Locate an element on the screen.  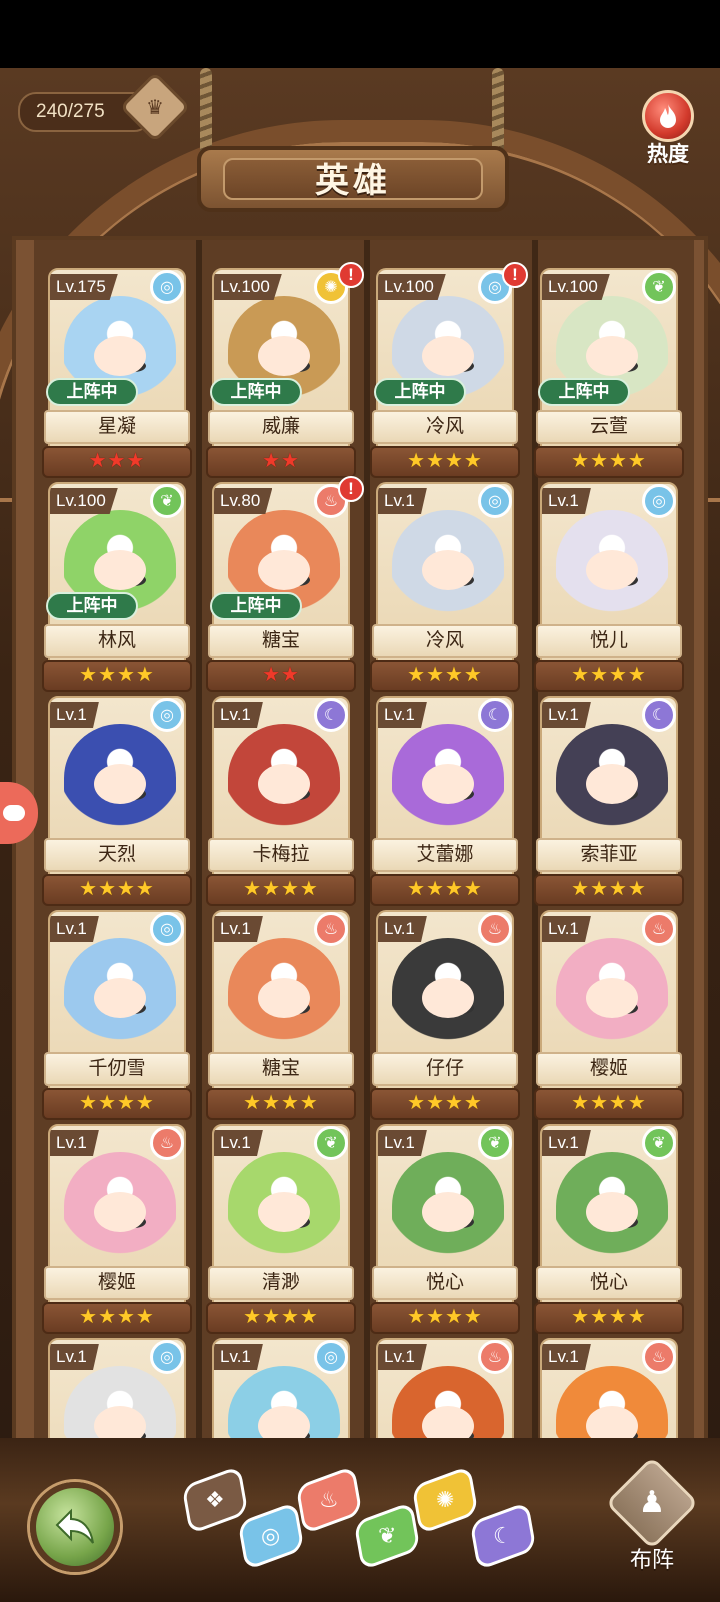
hero-card: Lv.100 ✺! 上阵中 威廉 ★★ is located at coordinates (285, 372).